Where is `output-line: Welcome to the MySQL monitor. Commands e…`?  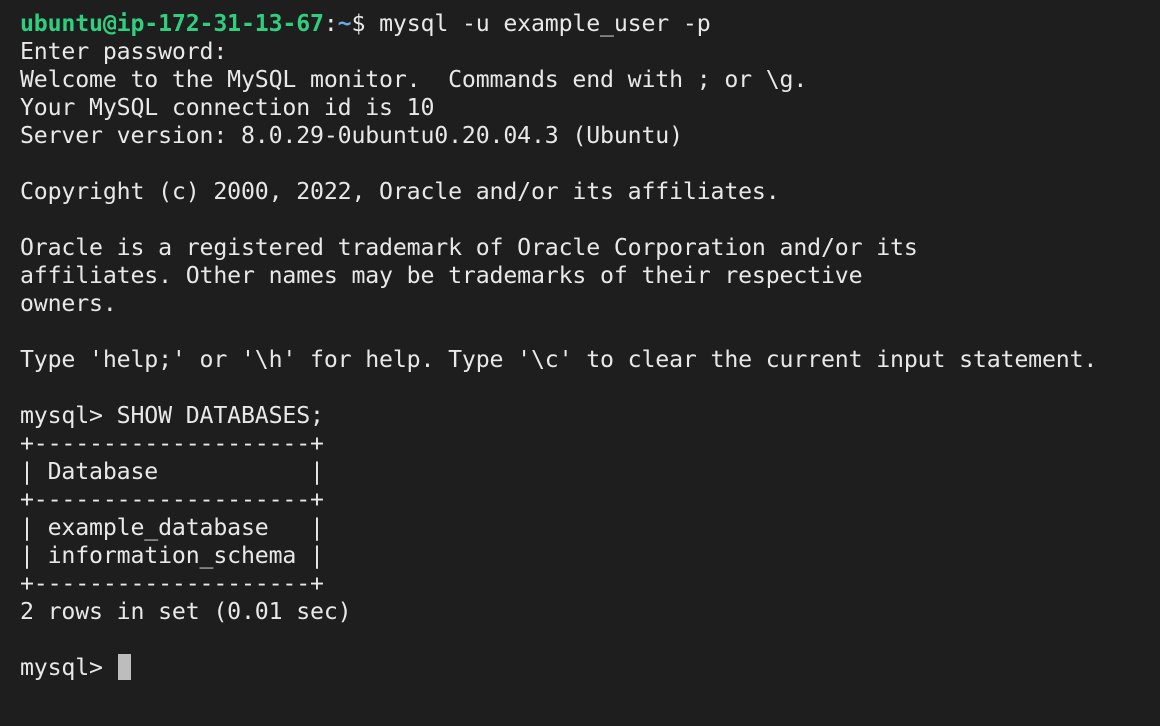
output-line: Welcome to the MySQL monitor. Commands e… is located at coordinates (414, 79).